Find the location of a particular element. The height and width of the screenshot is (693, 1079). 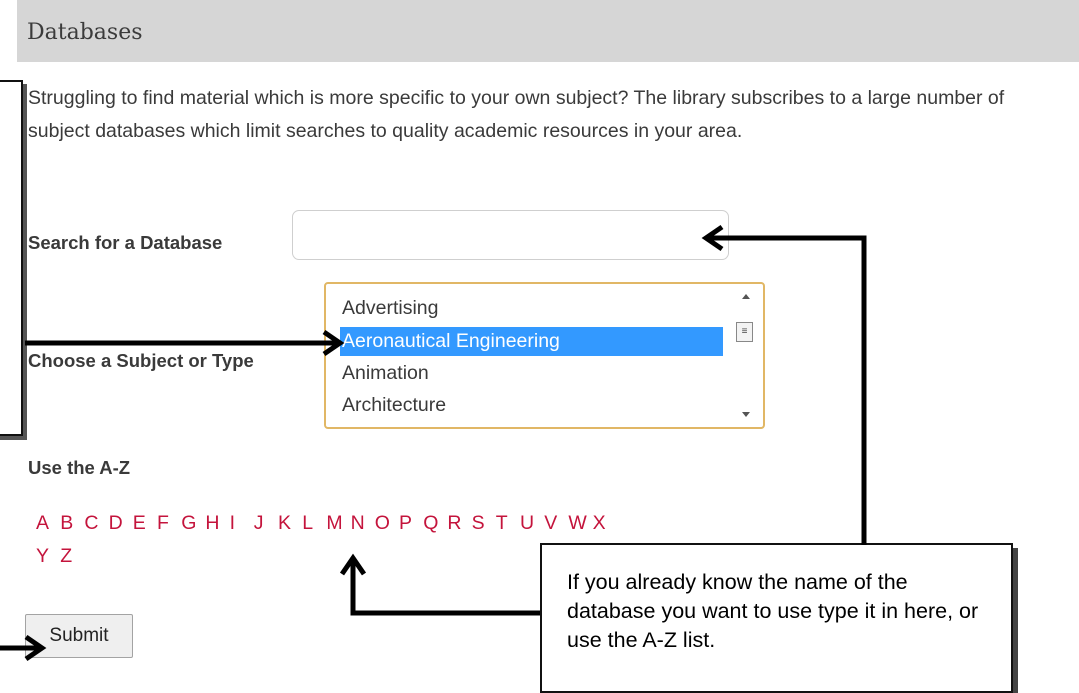

az-letter-link: M is located at coordinates (334, 523).